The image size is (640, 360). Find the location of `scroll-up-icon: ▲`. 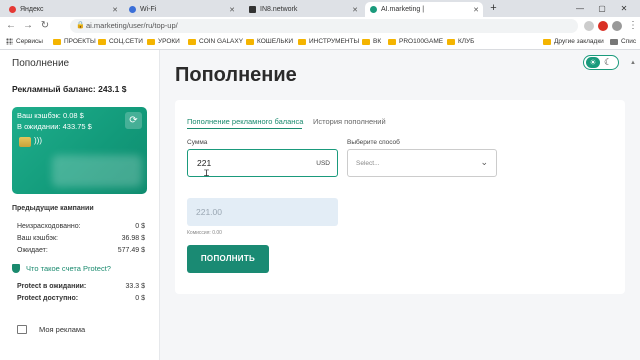

scroll-up-icon: ▲ is located at coordinates (633, 63).